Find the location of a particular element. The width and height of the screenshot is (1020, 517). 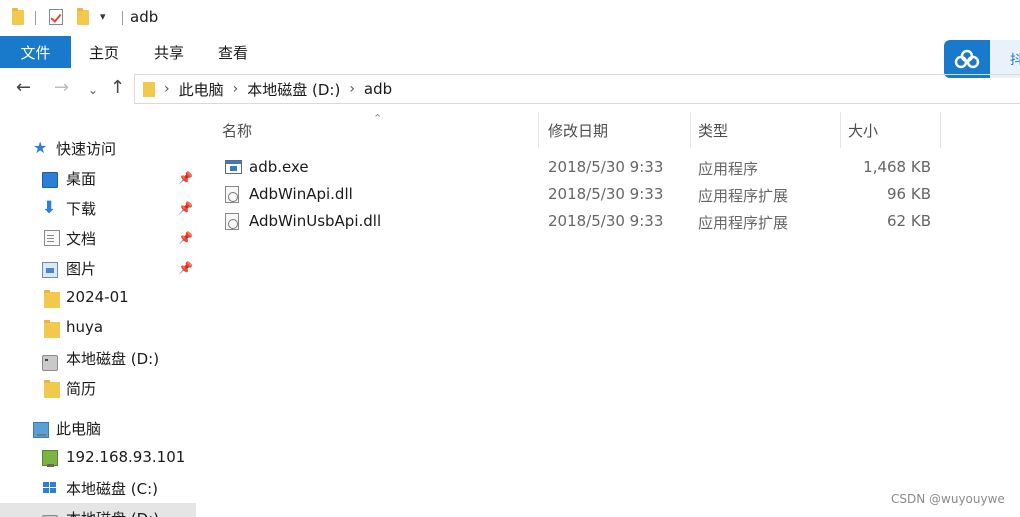

breadcrumb-drive-d: 本地磁盘 (D:) is located at coordinates (293, 89).